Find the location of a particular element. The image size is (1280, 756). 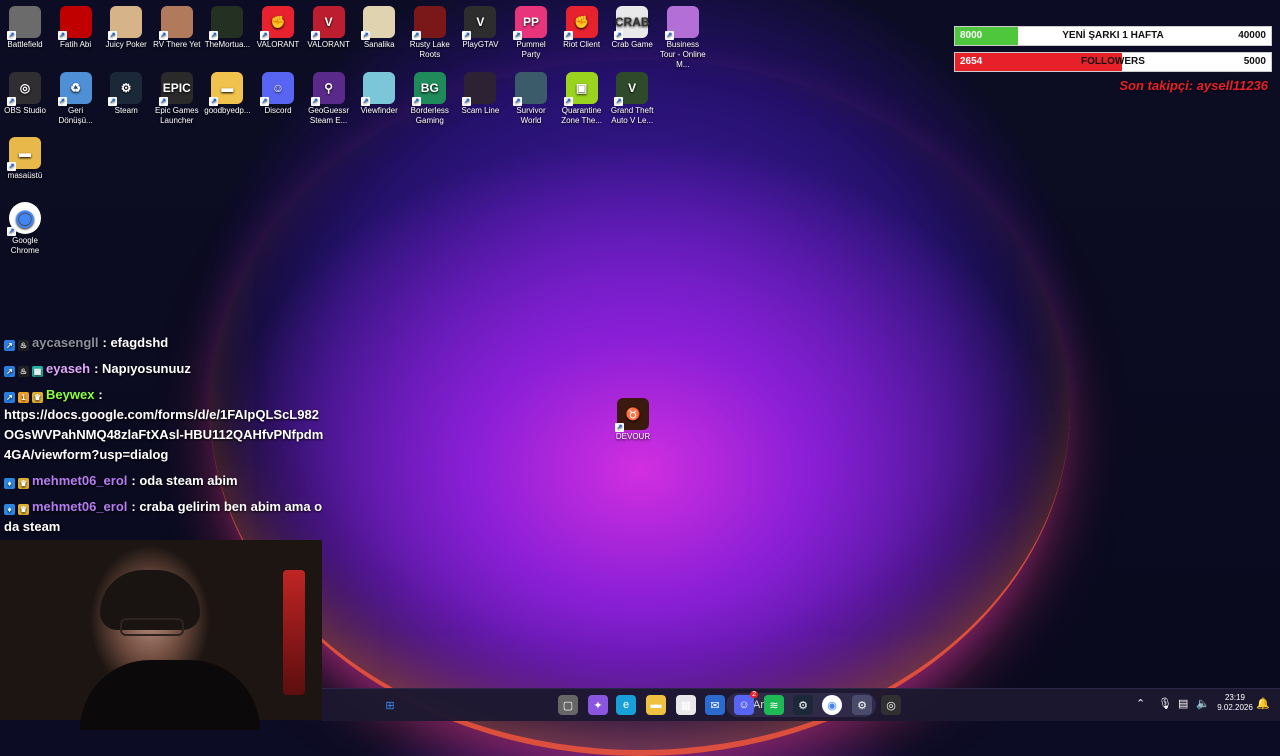

followers-goal-target: 5000 is located at coordinates (1254, 61).